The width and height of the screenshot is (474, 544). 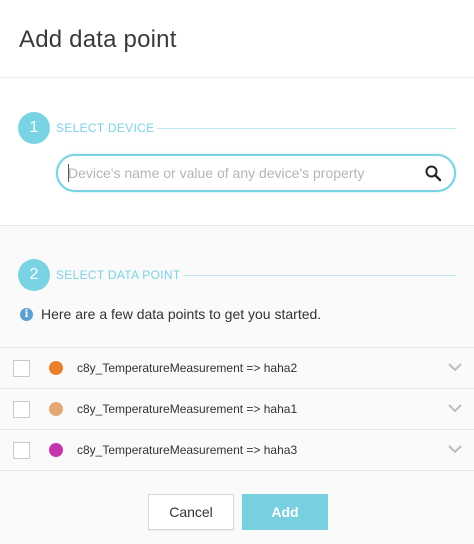 What do you see at coordinates (34, 128) in the screenshot?
I see `step-1-badge: 1` at bounding box center [34, 128].